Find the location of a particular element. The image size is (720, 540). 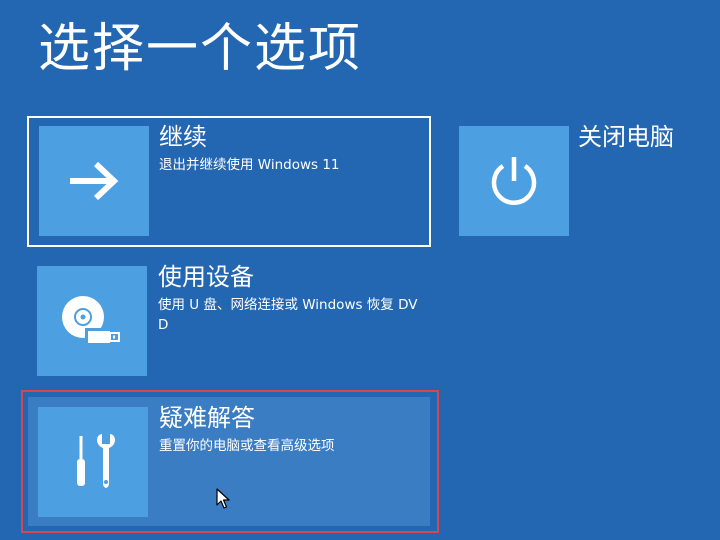

arrow-right-icon is located at coordinates (94, 181).